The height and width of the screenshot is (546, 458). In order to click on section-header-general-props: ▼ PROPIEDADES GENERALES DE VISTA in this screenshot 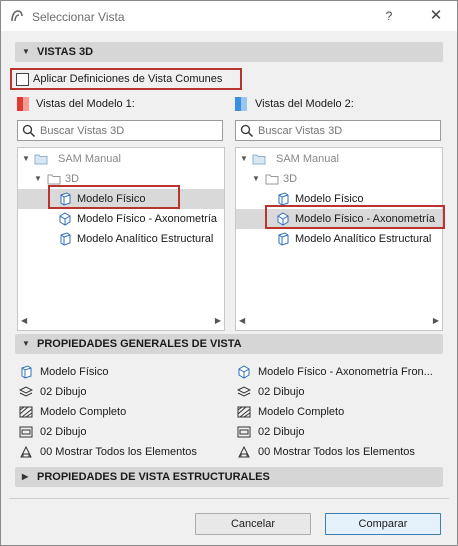, I will do `click(229, 344)`.